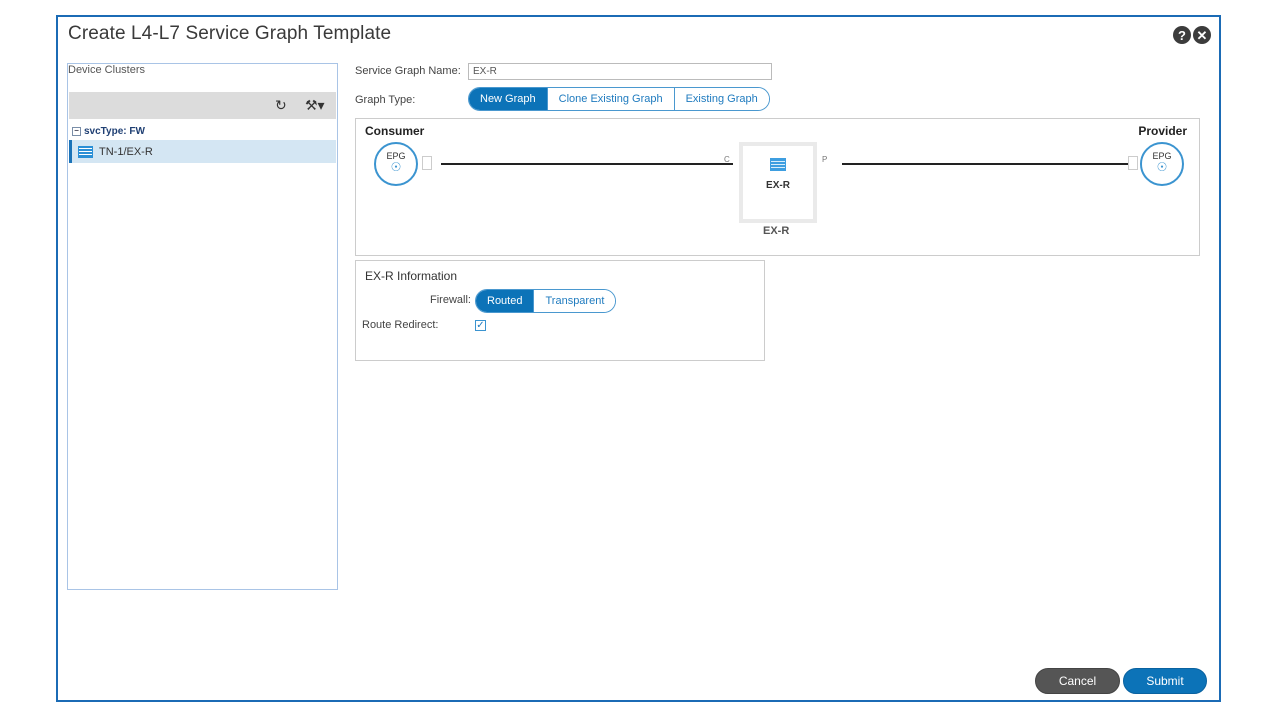 The width and height of the screenshot is (1280, 720). What do you see at coordinates (480, 325) in the screenshot?
I see `route-redirect-checkbox: ✓` at bounding box center [480, 325].